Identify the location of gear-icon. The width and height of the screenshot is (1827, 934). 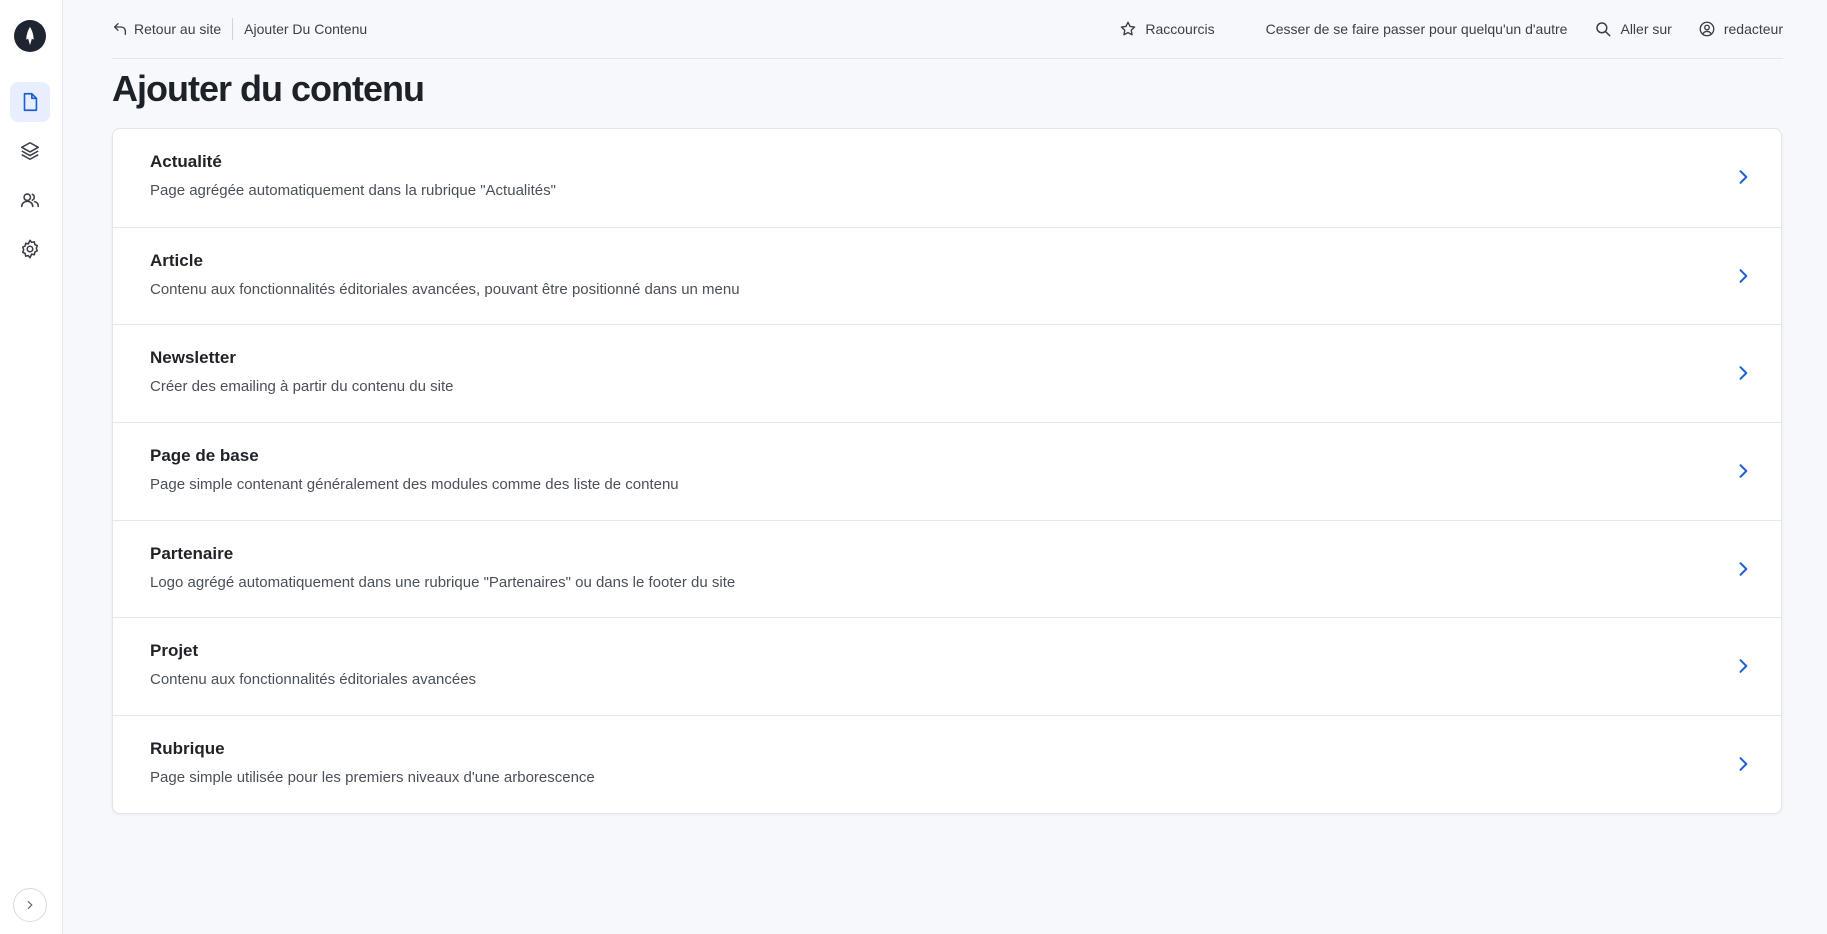
(30, 249).